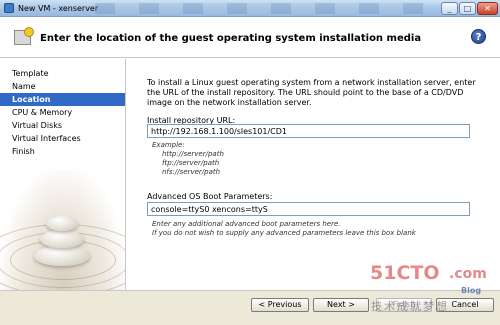 The image size is (500, 325). What do you see at coordinates (62, 125) in the screenshot?
I see `step-virtual-disks: Virtual Disks` at bounding box center [62, 125].